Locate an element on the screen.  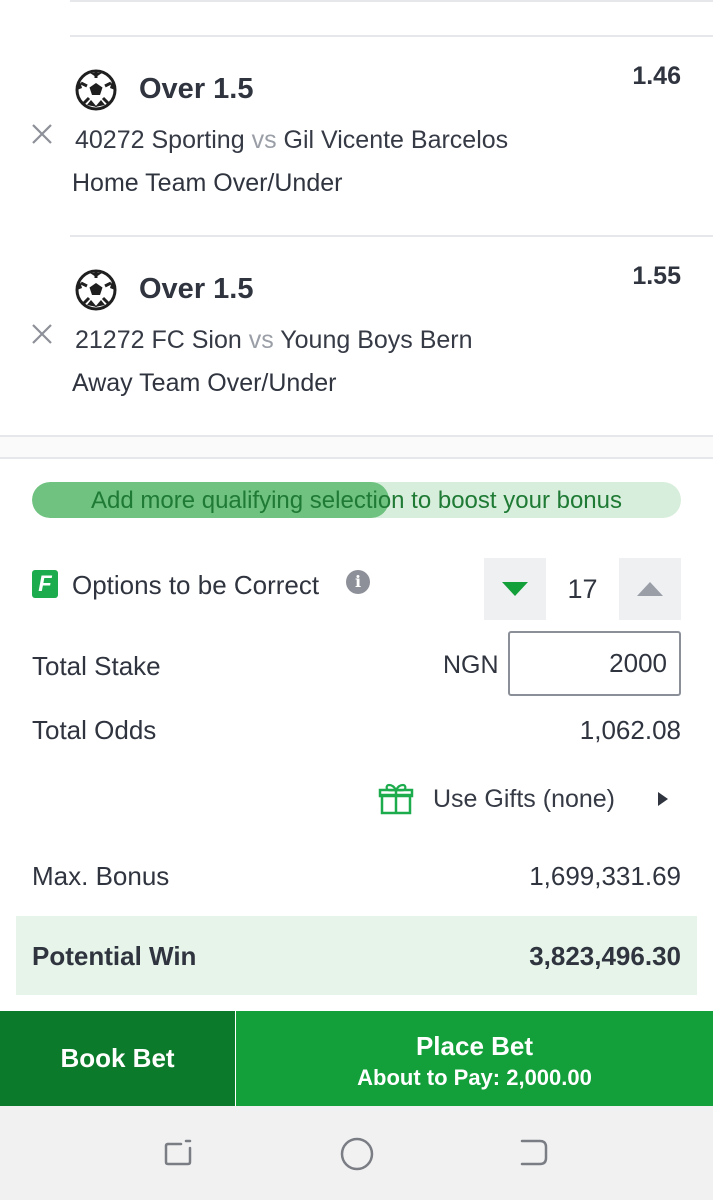
market-type: Home Team Over/Under is located at coordinates (207, 183).